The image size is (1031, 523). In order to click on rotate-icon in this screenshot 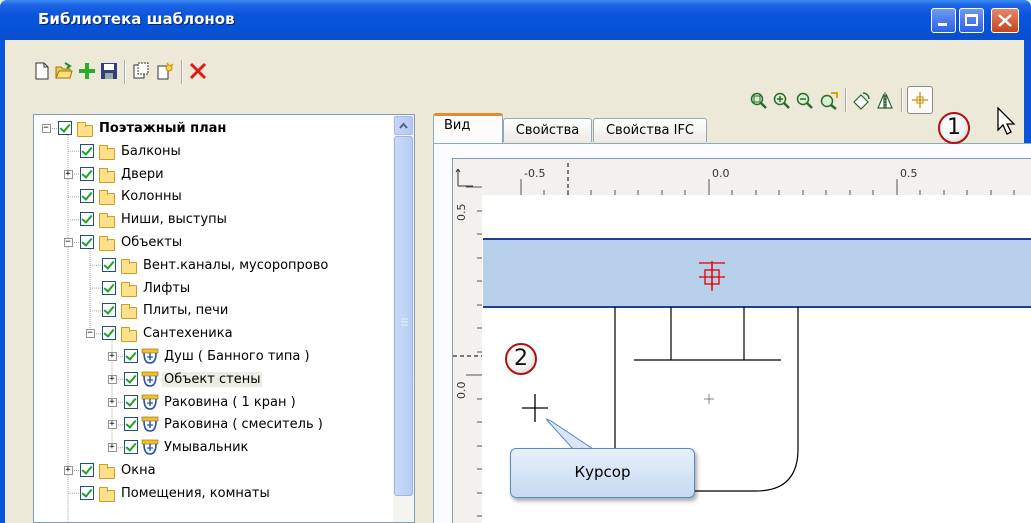, I will do `click(861, 101)`.